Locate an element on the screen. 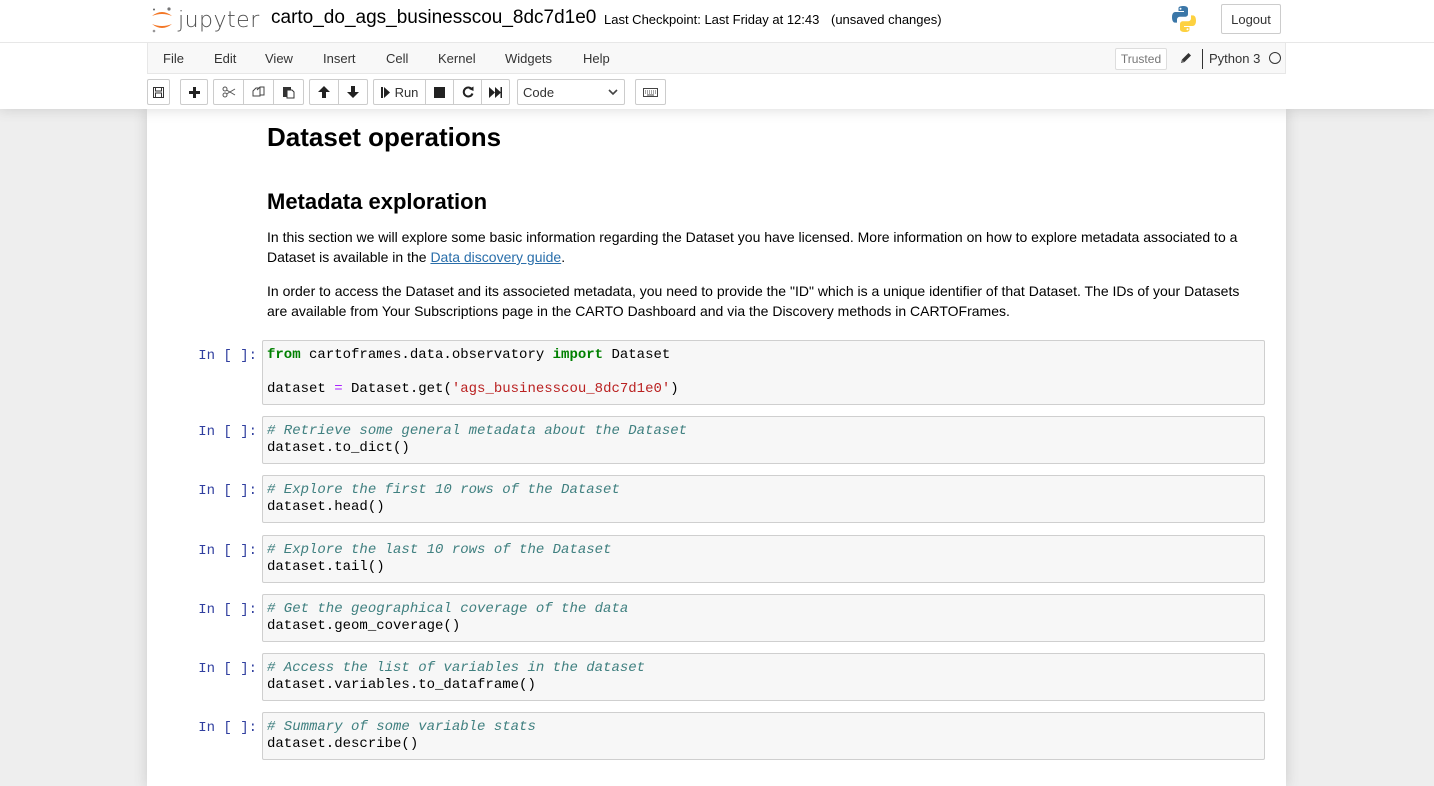 This screenshot has width=1434, height=786. notebook-name: carto_do_ags_businesscou_8dc7d1e0 is located at coordinates (433, 18).